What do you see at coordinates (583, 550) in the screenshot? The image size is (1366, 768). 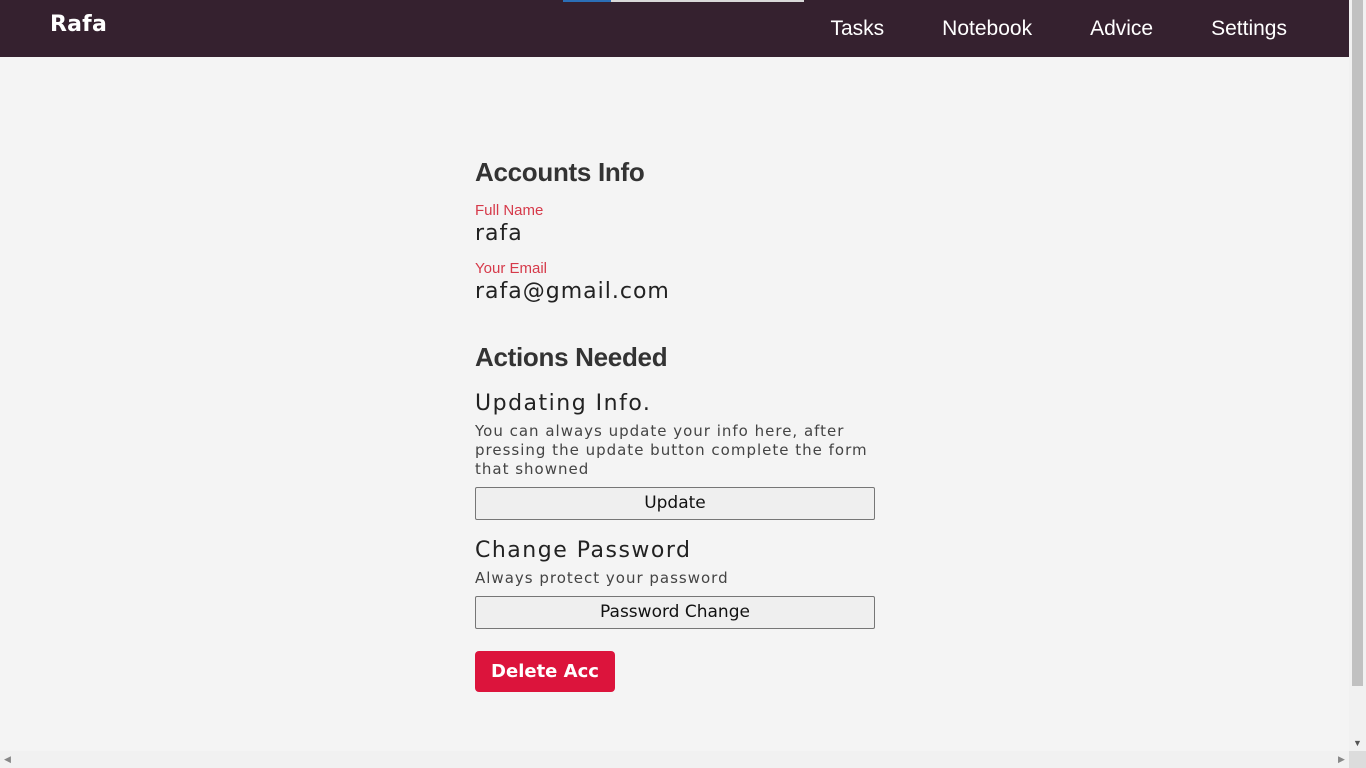 I see `change-password-title: Change Password` at bounding box center [583, 550].